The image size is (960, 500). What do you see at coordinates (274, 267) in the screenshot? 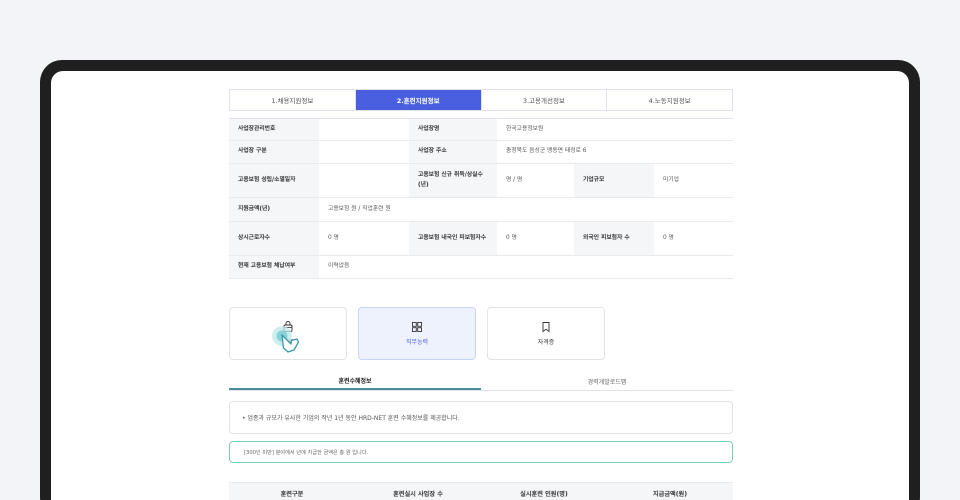
I see `info-label: 현재 고용보험 체납여부` at bounding box center [274, 267].